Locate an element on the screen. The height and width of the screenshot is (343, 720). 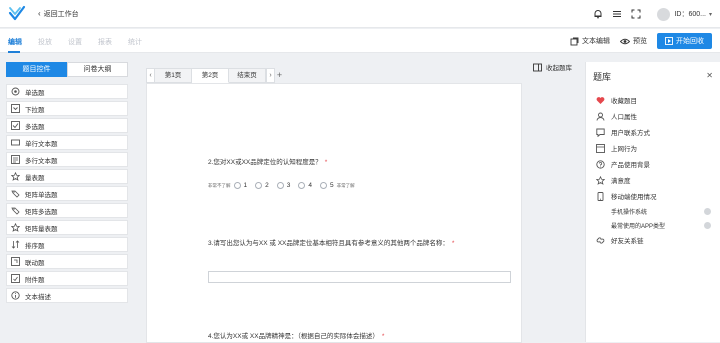
link-icon is located at coordinates (15, 261).